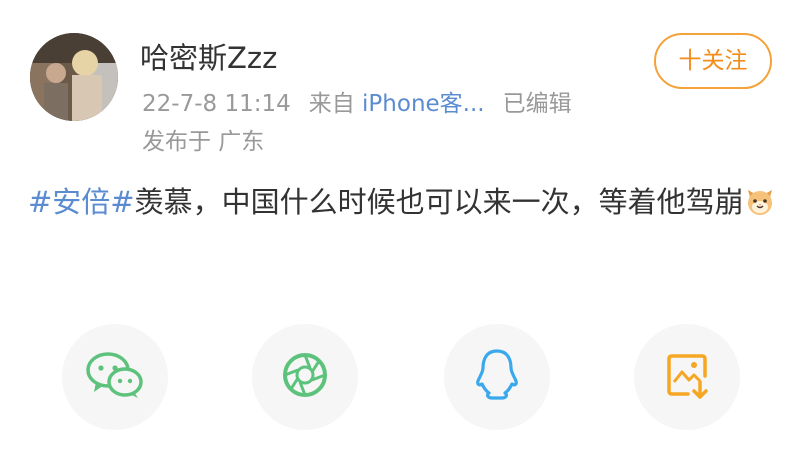  I want to click on hashtag-link: #安倍#, so click(81, 202).